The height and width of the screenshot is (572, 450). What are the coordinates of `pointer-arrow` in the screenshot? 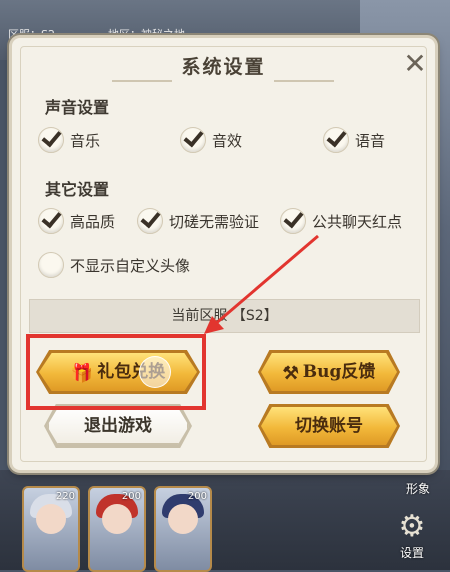 It's located at (261, 284).